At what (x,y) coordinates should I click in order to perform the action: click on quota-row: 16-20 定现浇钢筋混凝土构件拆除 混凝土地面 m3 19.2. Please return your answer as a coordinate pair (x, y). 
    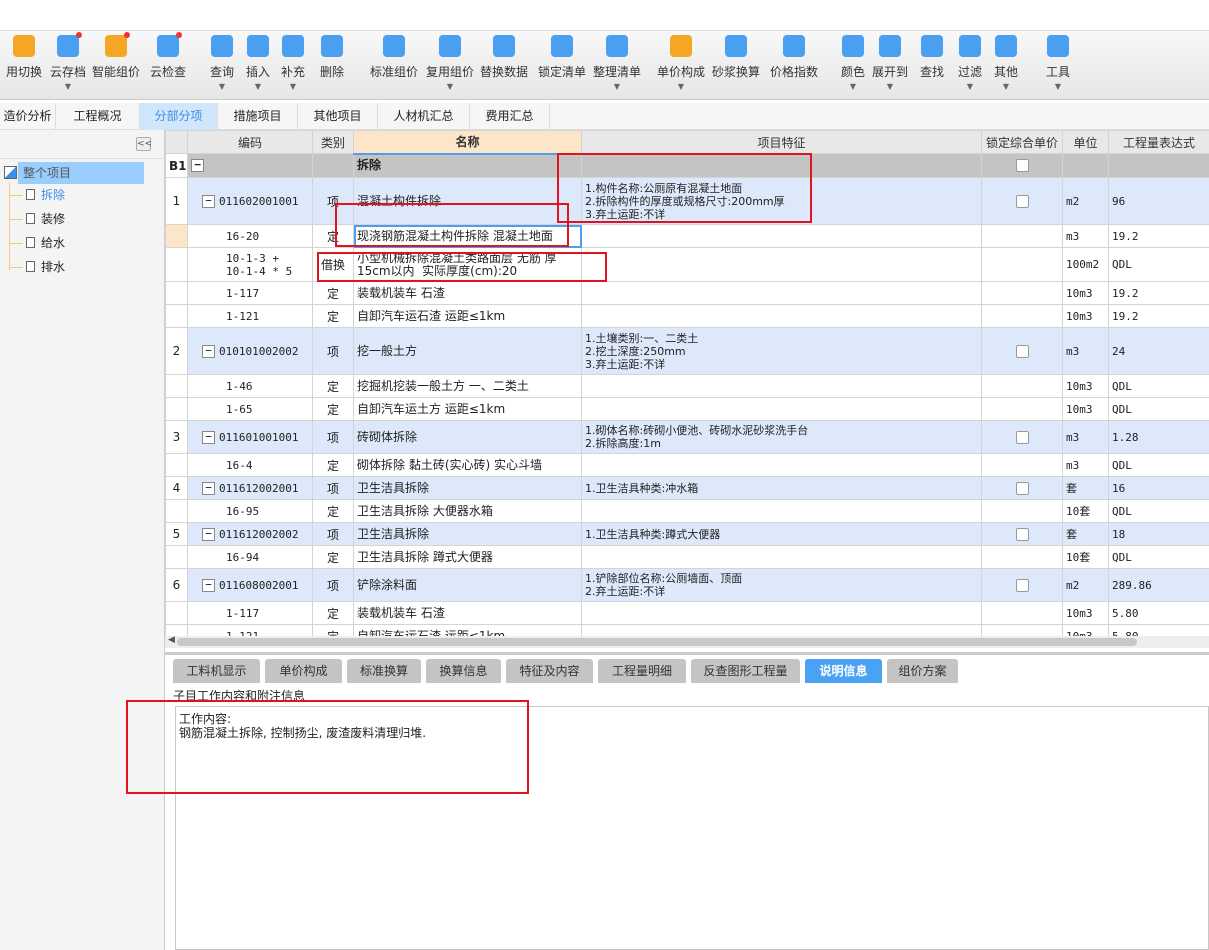
    Looking at the image, I should click on (687, 236).